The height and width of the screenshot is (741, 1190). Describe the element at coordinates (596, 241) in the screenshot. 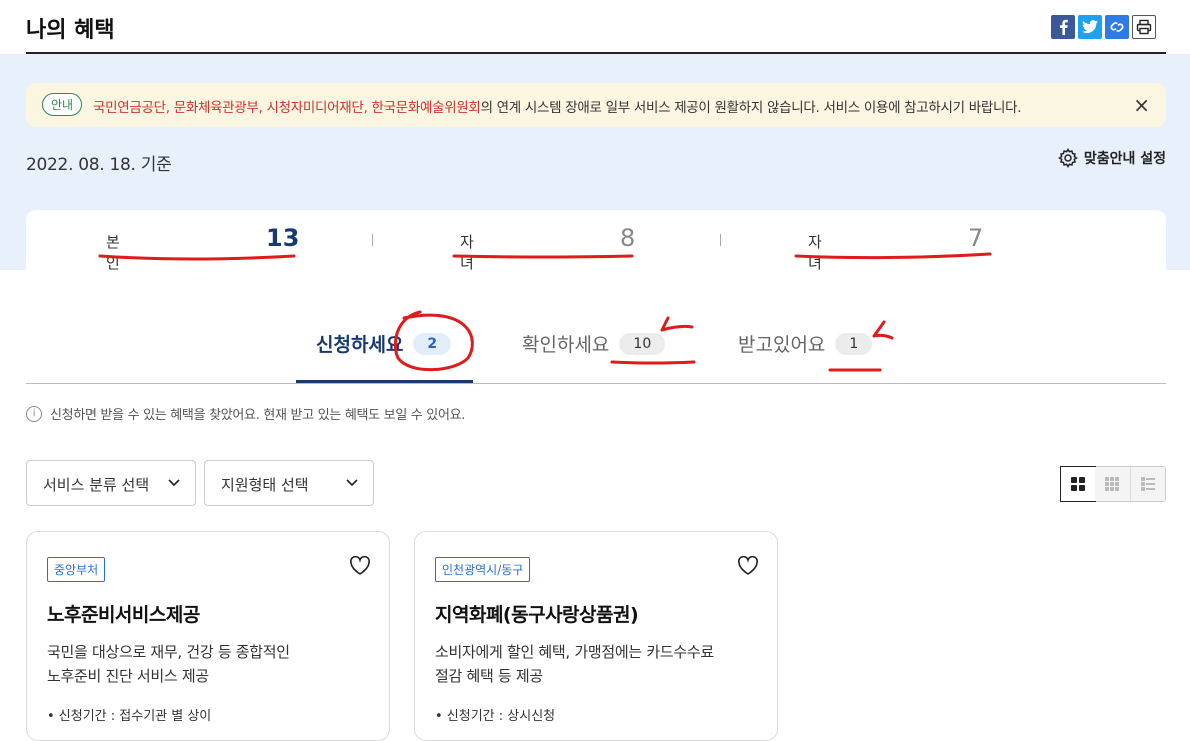

I see `benefit-counts: 본인 13 자녀 8 자녀 7` at that location.